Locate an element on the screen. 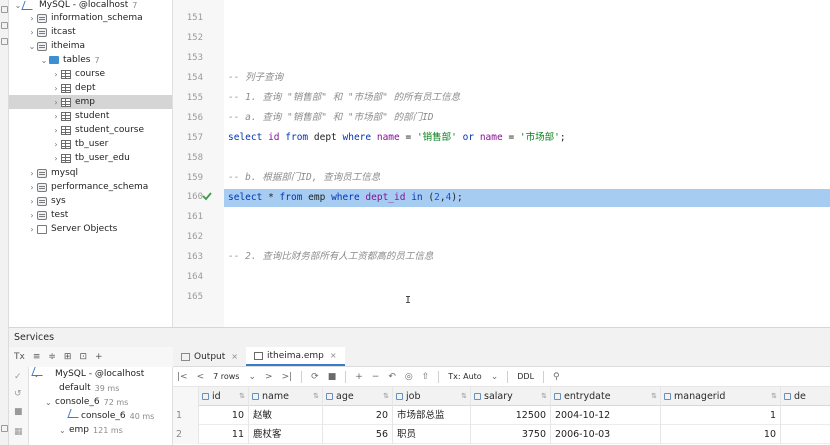  tree-node-table-dept: › dept is located at coordinates (90, 88).